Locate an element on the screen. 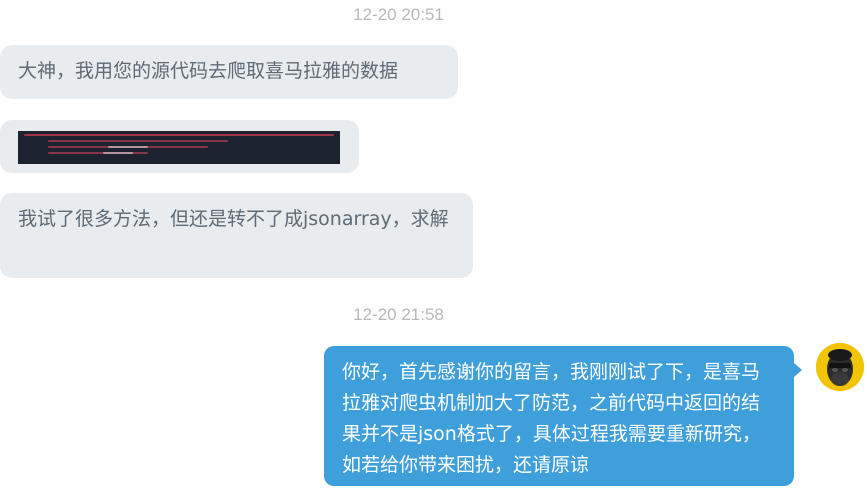 This screenshot has width=867, height=496. timestamp: 12-20 20:51 is located at coordinates (398, 14).